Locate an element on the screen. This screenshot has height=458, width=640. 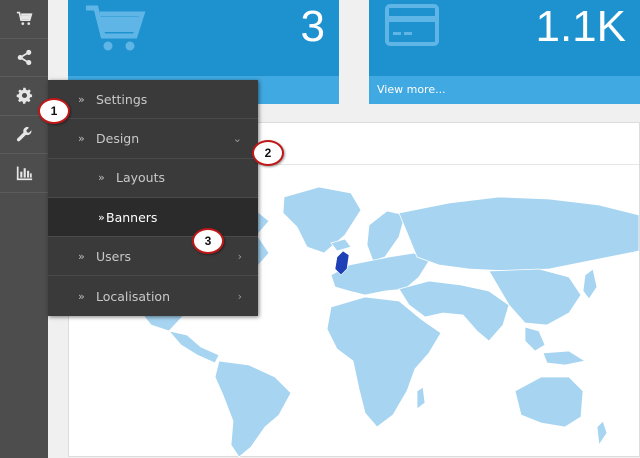
callout-marker-3: 3 is located at coordinates (208, 241).